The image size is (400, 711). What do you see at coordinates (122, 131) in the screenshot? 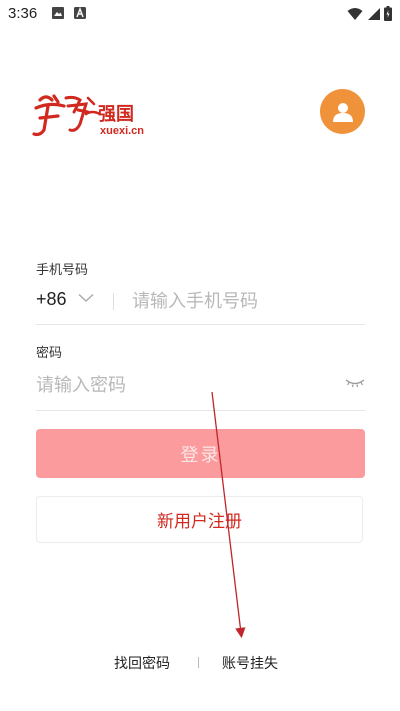
I see `logo-domain-text: xuexi.cn` at bounding box center [122, 131].